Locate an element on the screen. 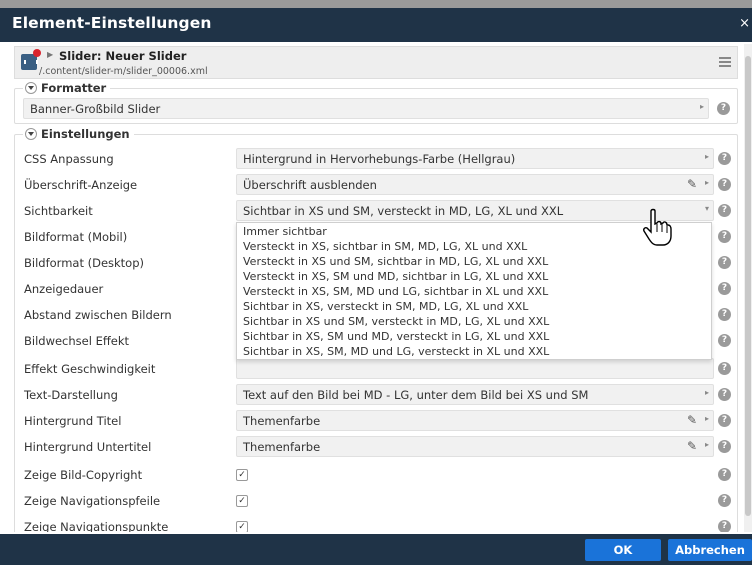  resource-path: /.content/slider-m/slider_00006.xml is located at coordinates (123, 71).